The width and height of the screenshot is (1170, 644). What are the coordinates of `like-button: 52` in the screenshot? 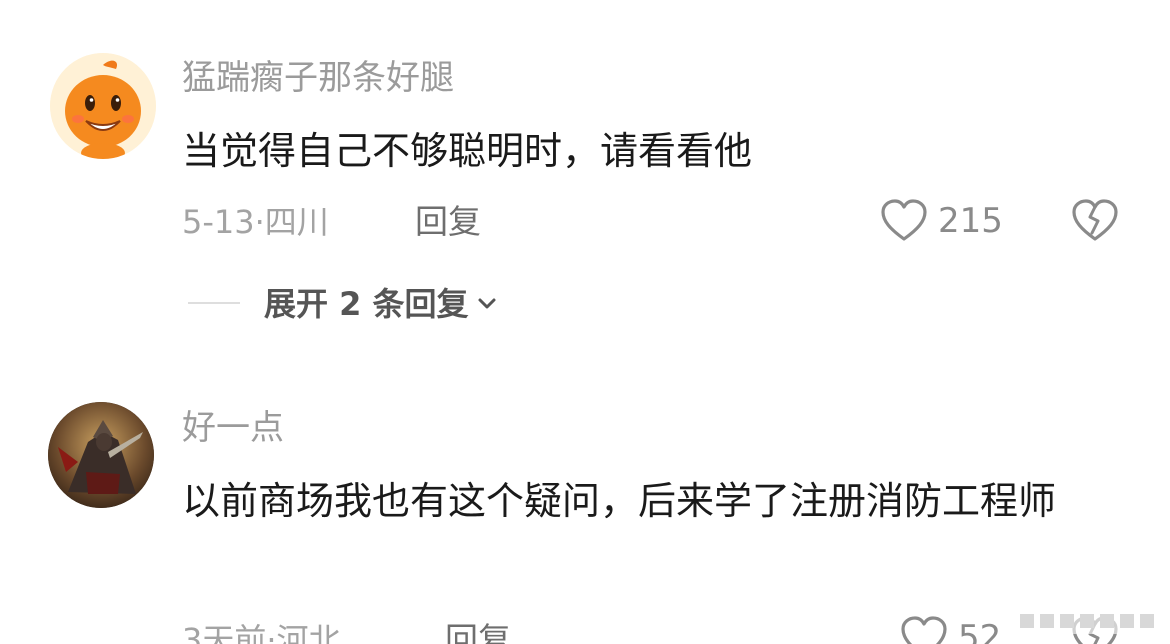 It's located at (950, 630).